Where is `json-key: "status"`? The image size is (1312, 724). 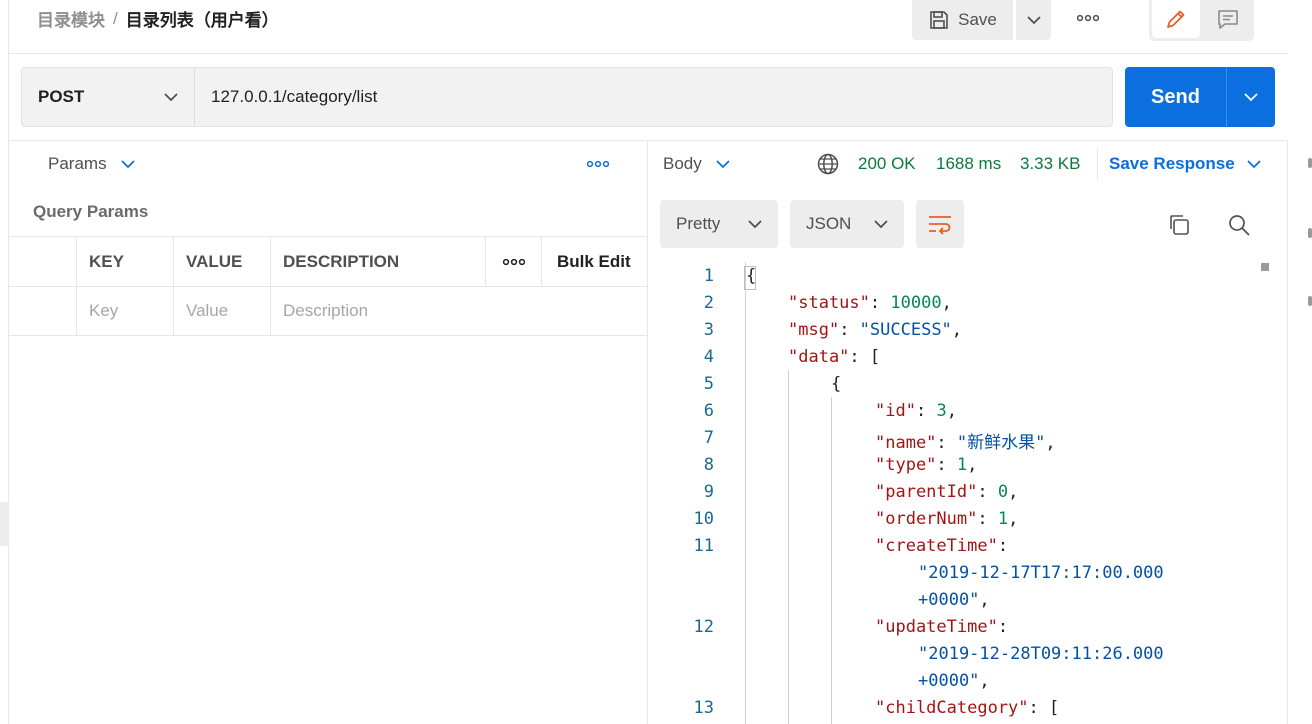
json-key: "status" is located at coordinates (829, 303).